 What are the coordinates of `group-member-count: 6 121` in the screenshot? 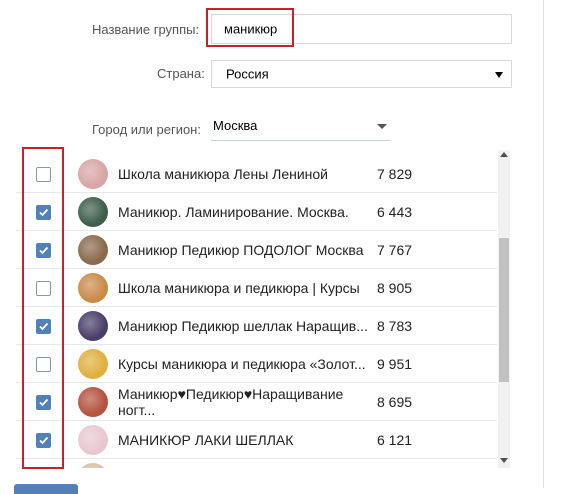 It's located at (395, 440).